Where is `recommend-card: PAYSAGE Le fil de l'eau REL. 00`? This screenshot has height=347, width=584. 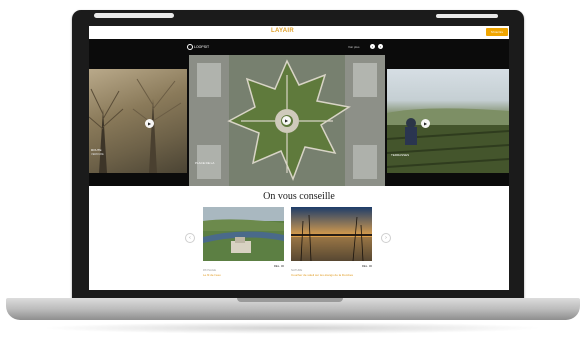 recommend-card: PAYSAGE Le fil de l'eau REL. 00 is located at coordinates (243, 242).